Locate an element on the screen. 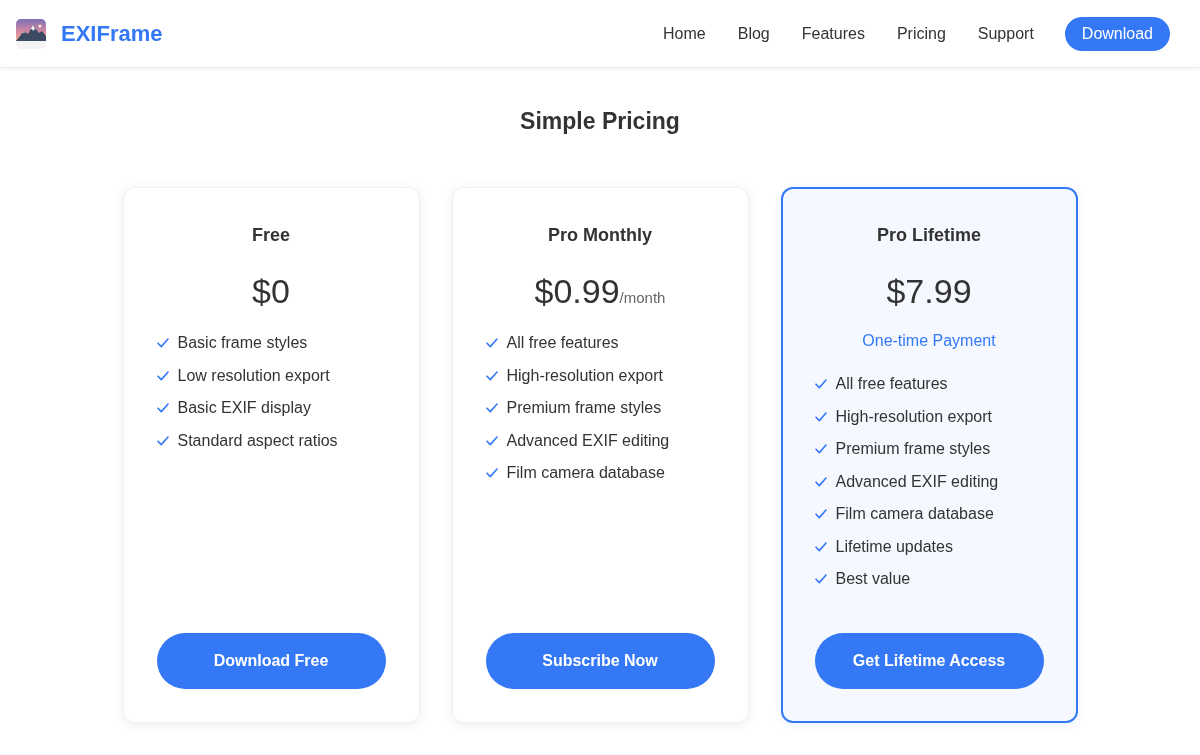 This screenshot has height=755, width=1200. brand-name: EXIFrame is located at coordinates (112, 33).